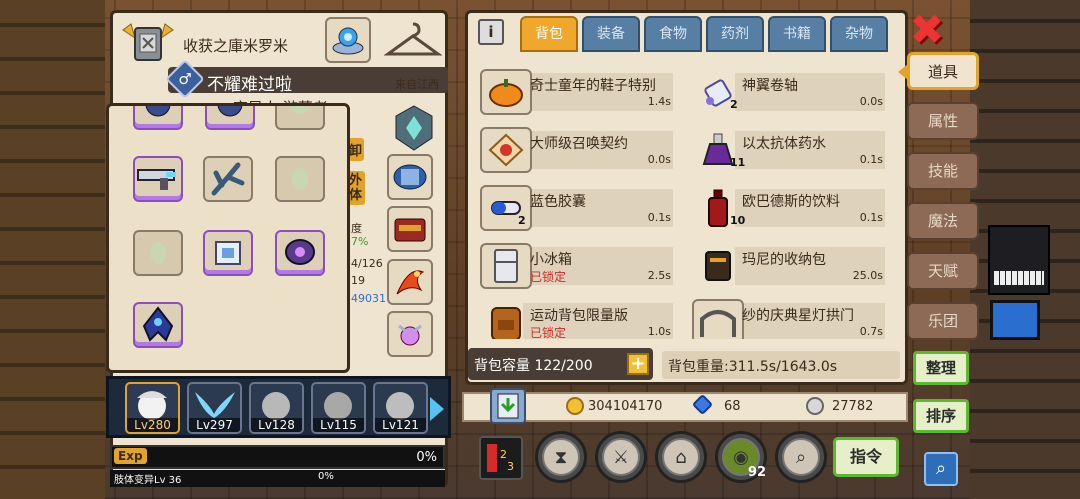  I want to click on search-icon: ⌕, so click(941, 469).